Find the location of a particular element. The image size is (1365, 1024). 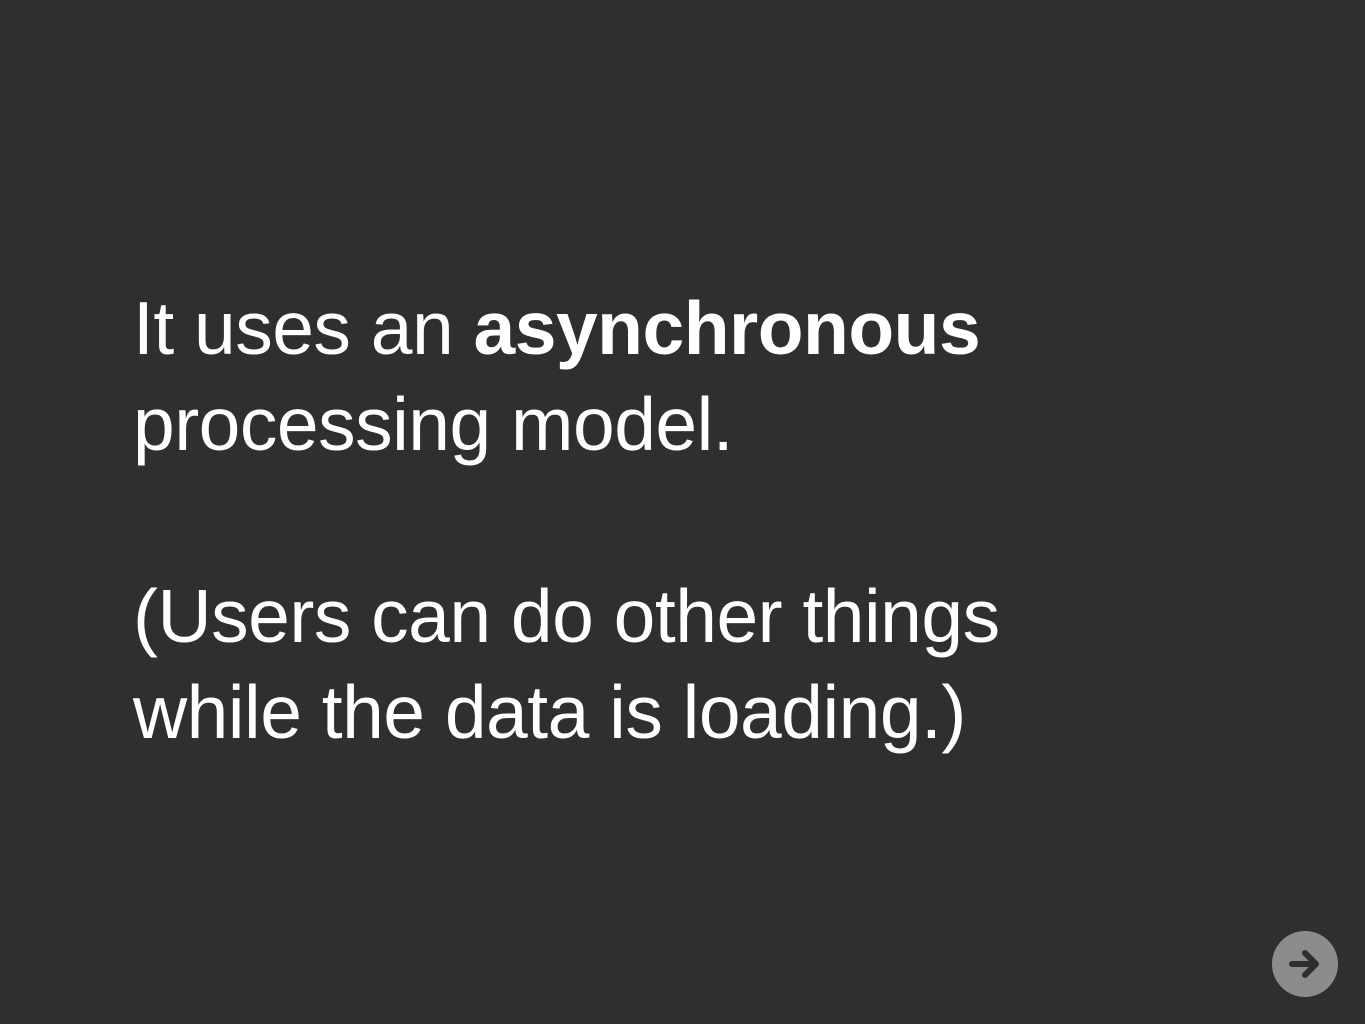

text-bold-asynchronous: asynchronous is located at coordinates (727, 328).